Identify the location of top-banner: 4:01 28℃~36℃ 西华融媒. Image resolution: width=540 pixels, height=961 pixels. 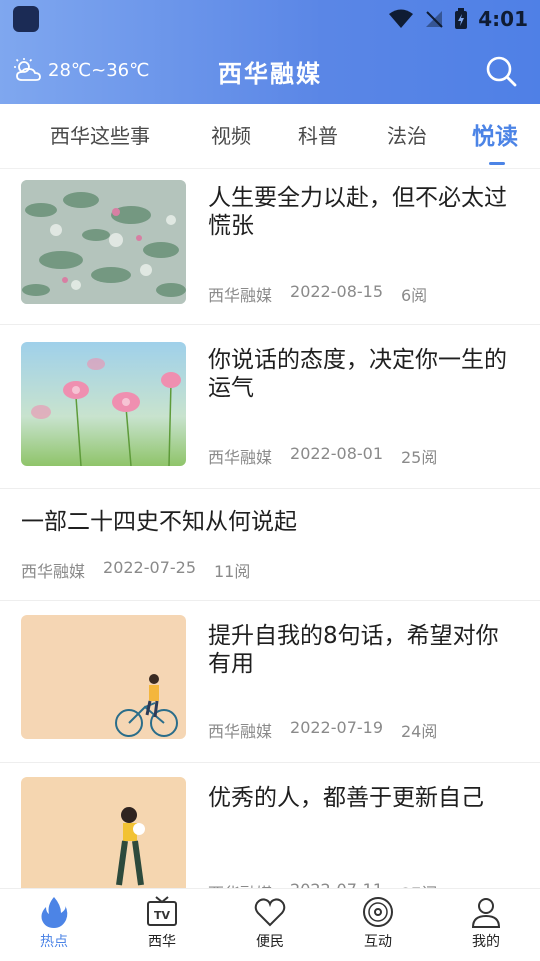
(270, 52).